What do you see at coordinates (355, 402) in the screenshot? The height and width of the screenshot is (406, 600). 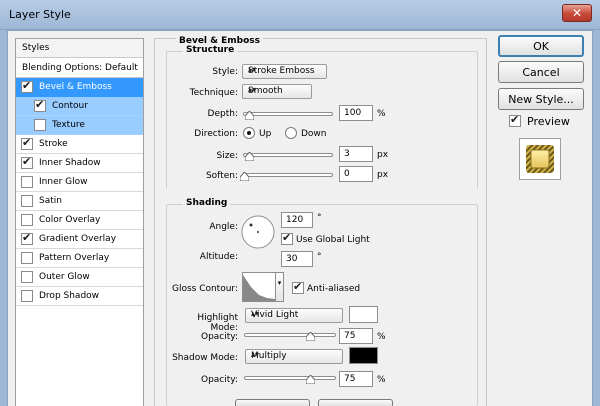 I see `reset-default-button` at bounding box center [355, 402].